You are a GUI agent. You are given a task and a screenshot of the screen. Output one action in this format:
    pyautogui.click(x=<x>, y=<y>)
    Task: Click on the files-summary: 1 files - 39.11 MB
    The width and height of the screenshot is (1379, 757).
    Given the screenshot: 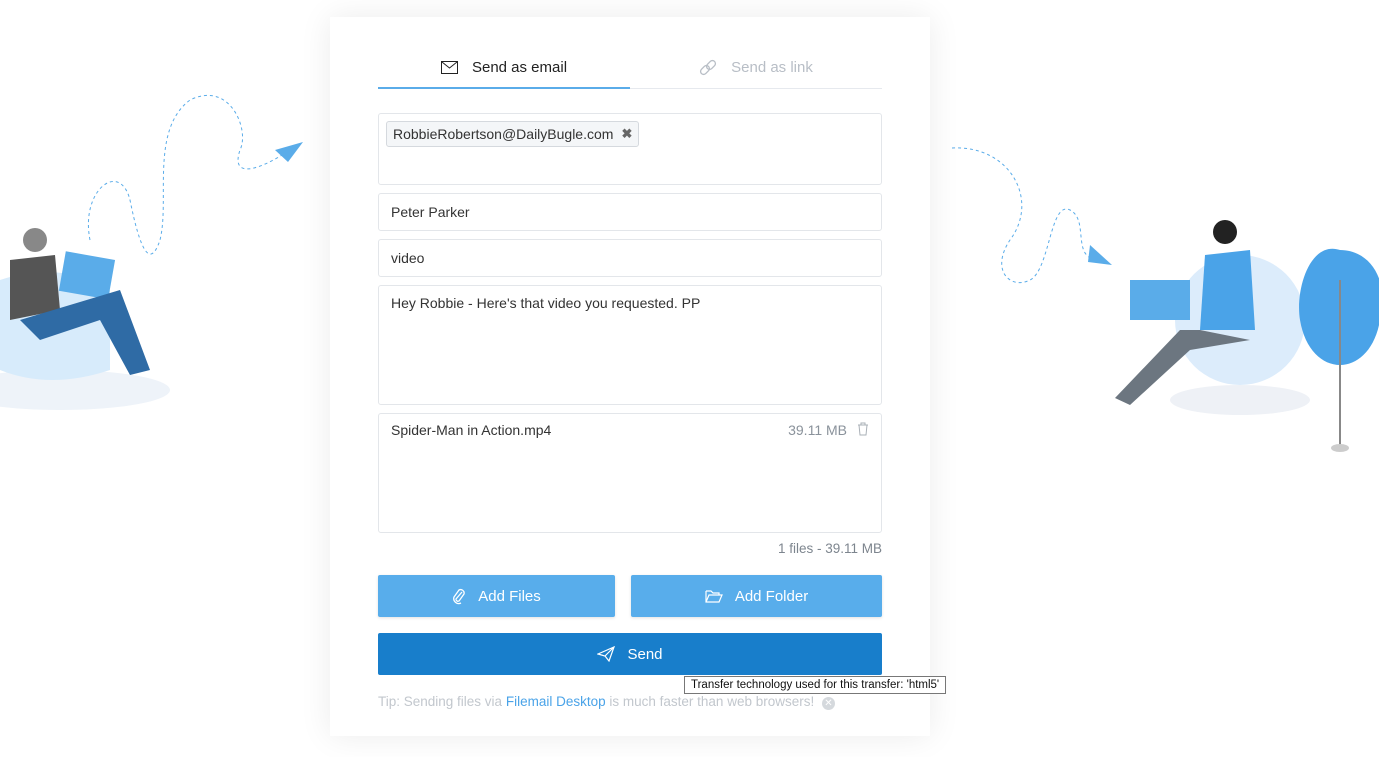 What is the action you would take?
    pyautogui.click(x=829, y=548)
    